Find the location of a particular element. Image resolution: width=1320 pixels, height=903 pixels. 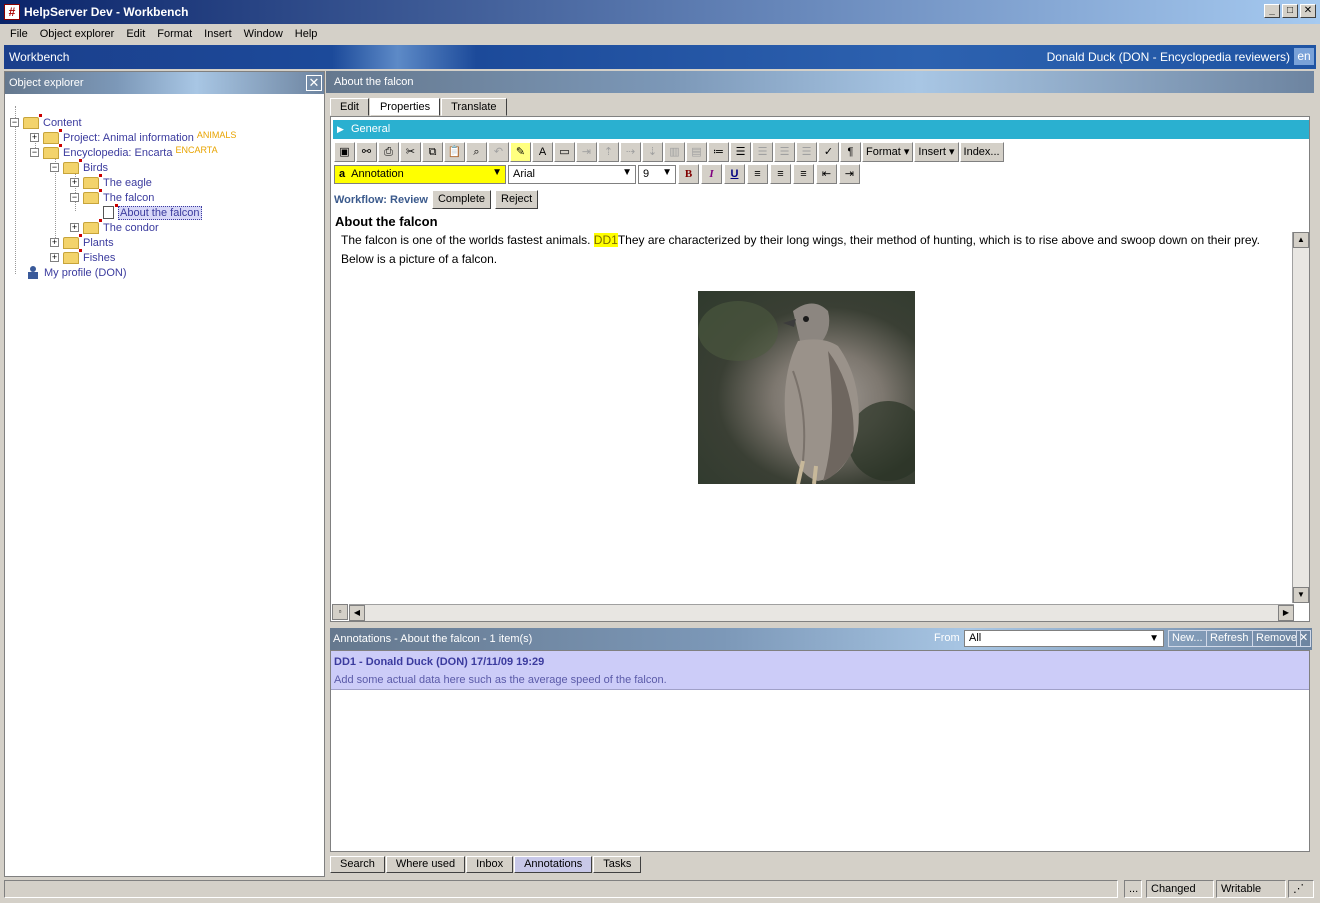

remove-button: Remove is located at coordinates (1276, 638).